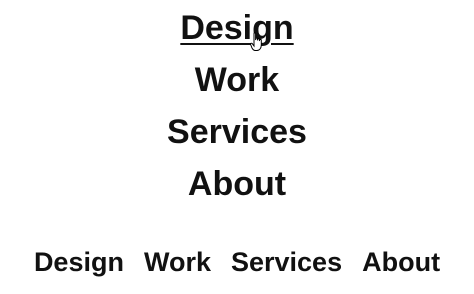 This screenshot has width=474, height=294. I want to click on horizontal-nav-link-services: Services, so click(286, 262).